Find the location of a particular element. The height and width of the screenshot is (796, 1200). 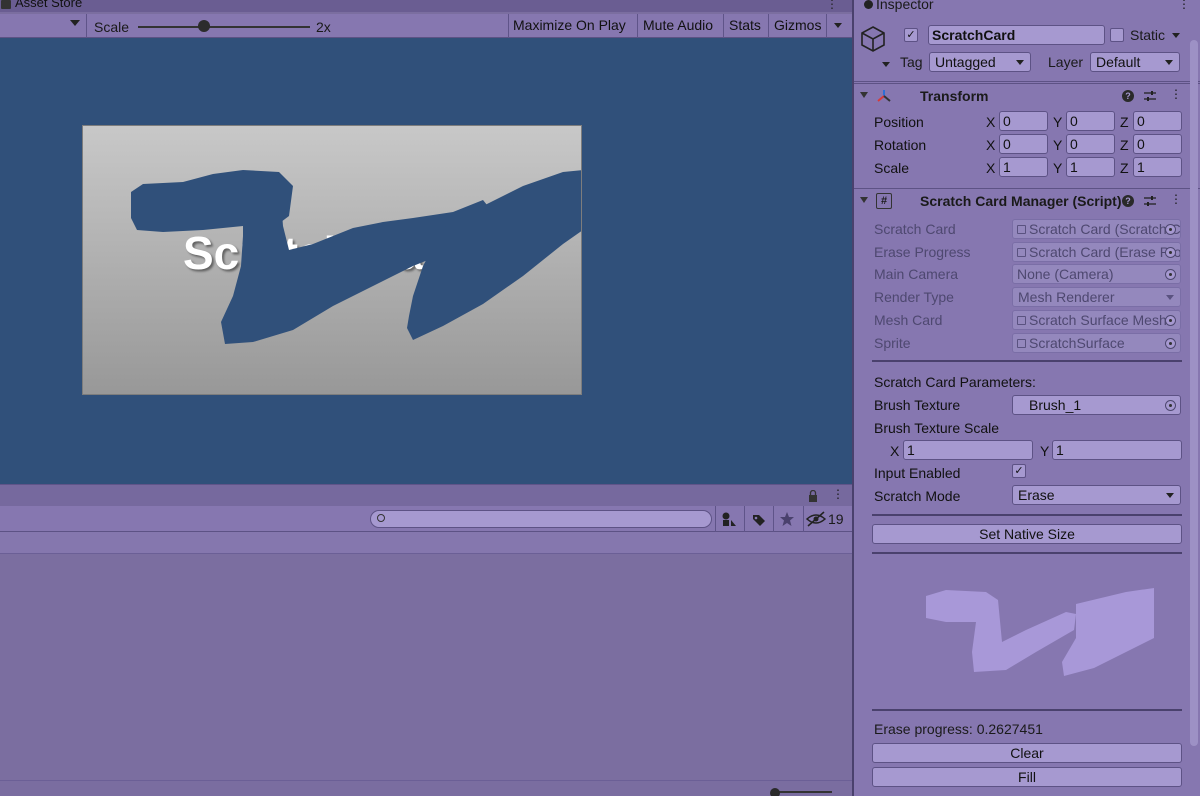

transform-header: Transform ? ⋮ is located at coordinates (1027, 95).